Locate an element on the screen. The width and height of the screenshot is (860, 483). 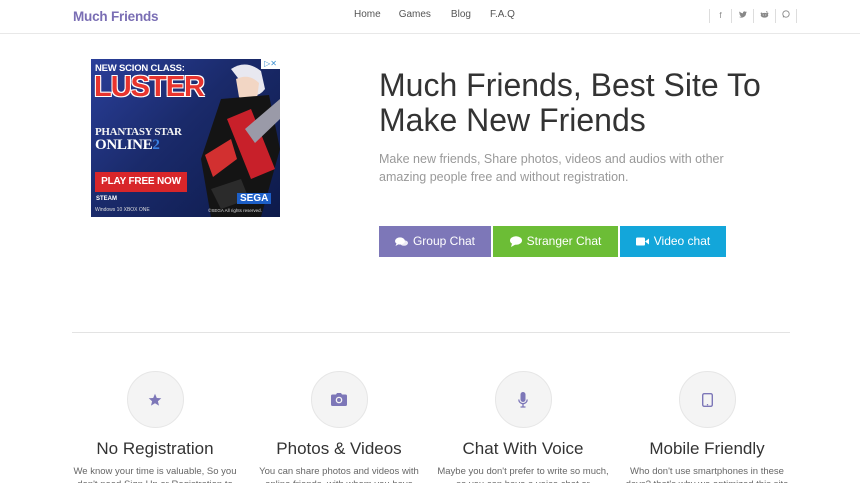
camera-icon is located at coordinates (339, 399).